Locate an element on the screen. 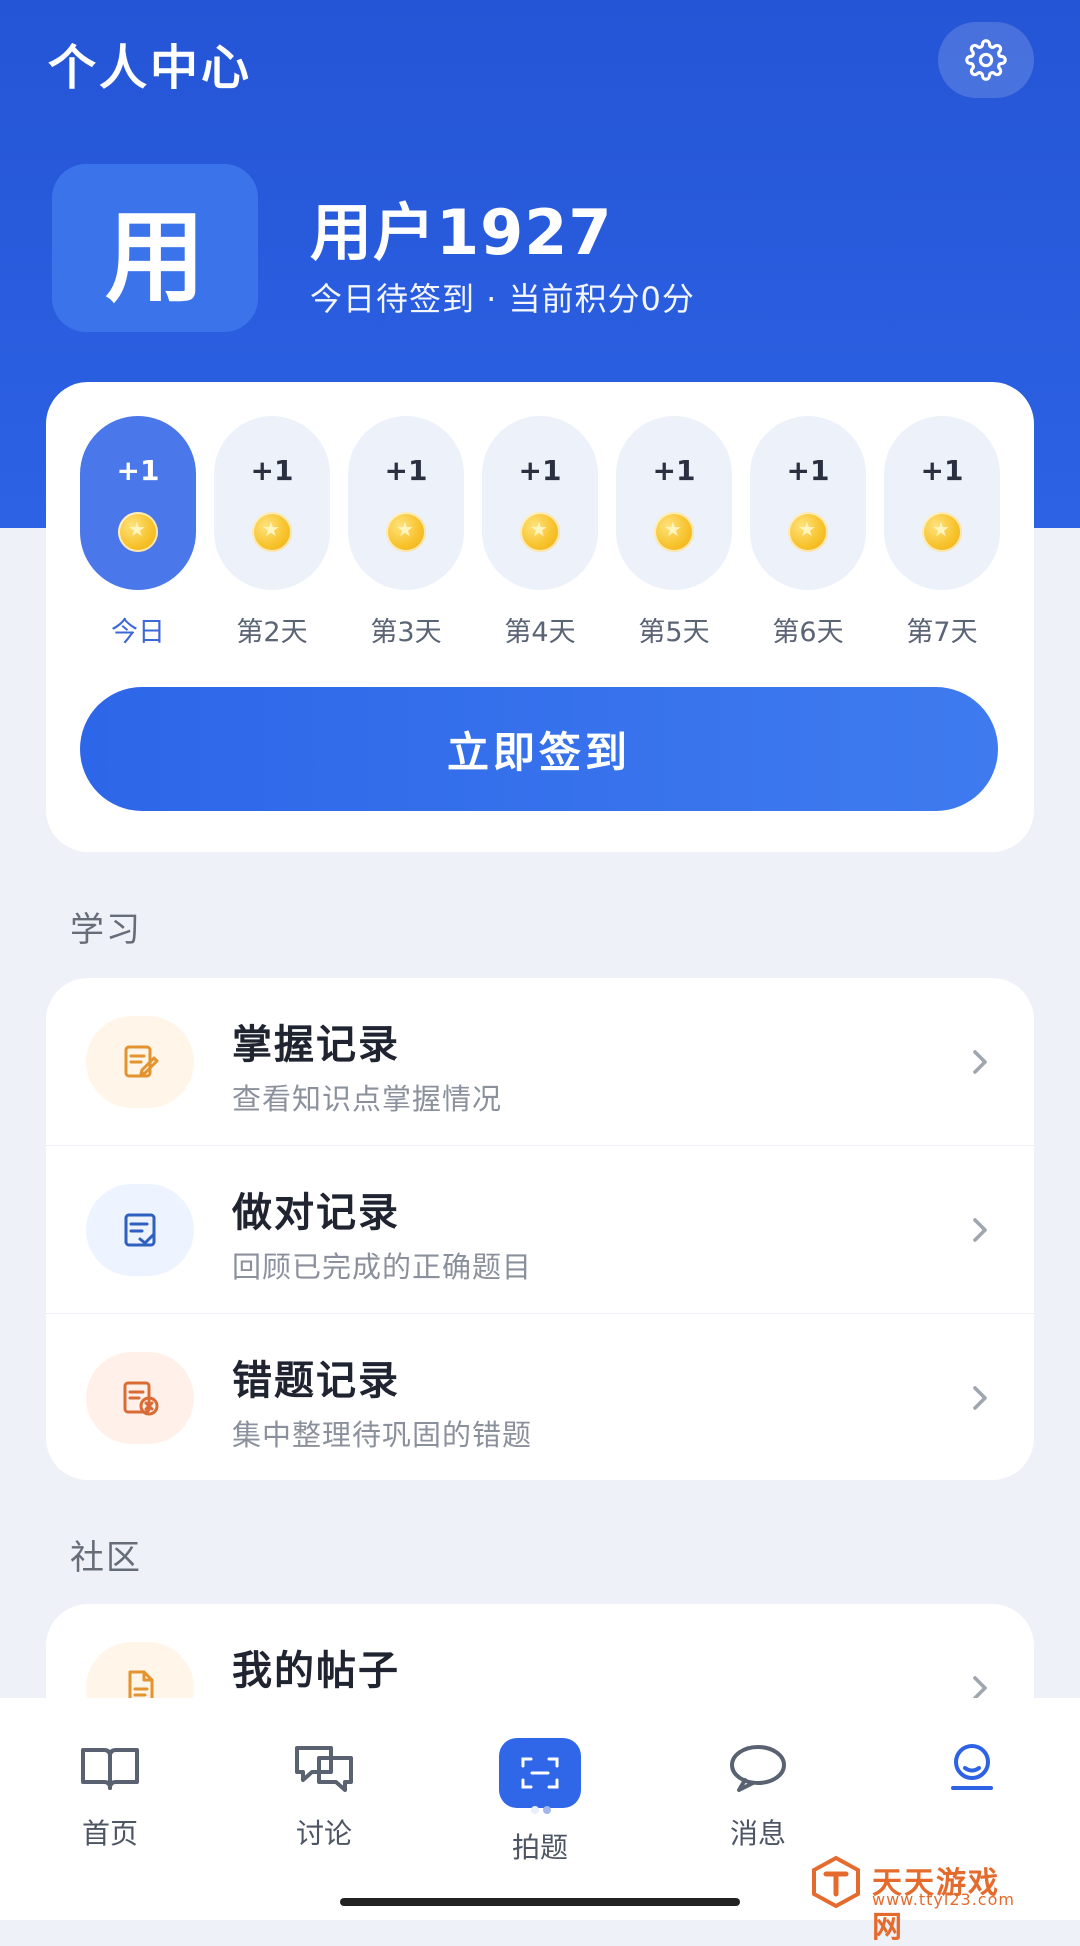  settings-button is located at coordinates (986, 60).